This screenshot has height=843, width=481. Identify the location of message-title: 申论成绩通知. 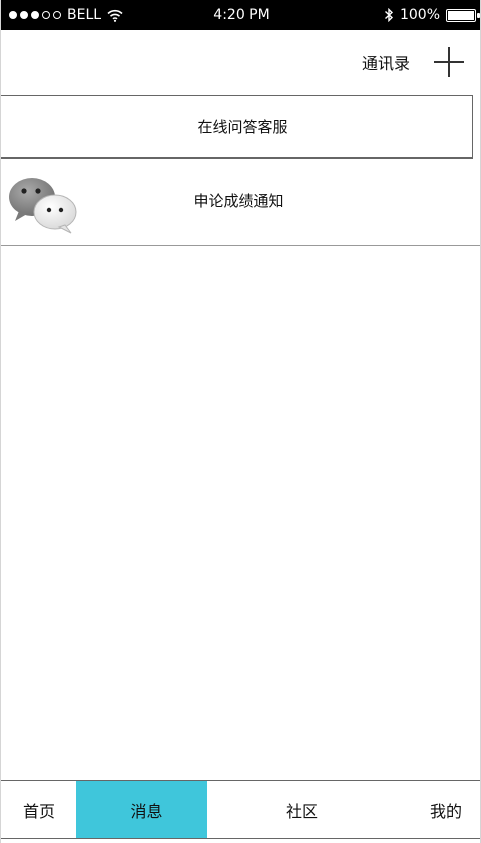
(238, 200).